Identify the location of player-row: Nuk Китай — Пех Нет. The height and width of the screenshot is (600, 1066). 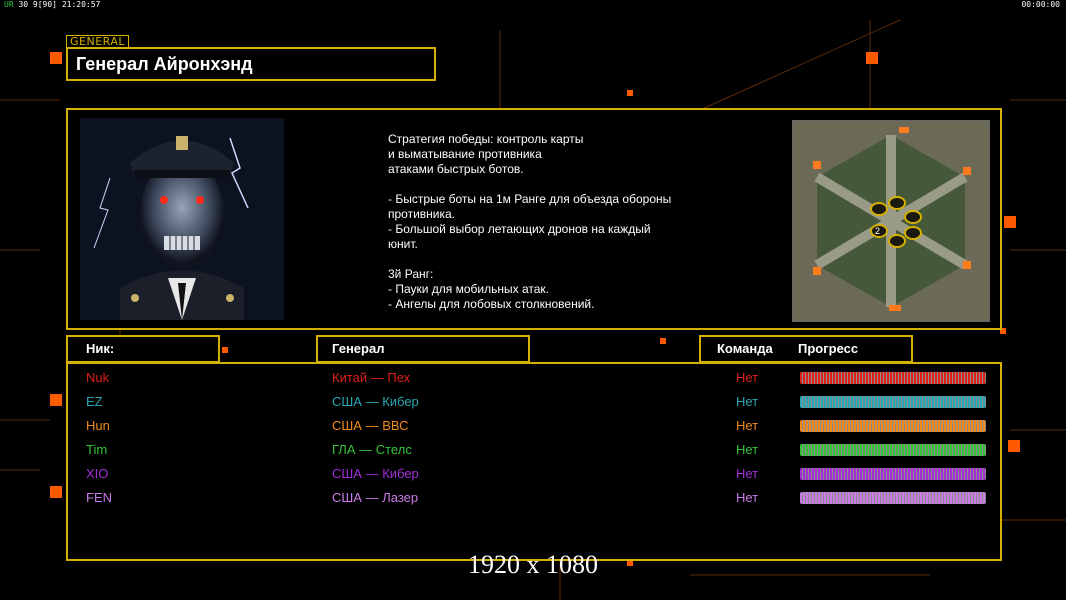
(534, 379).